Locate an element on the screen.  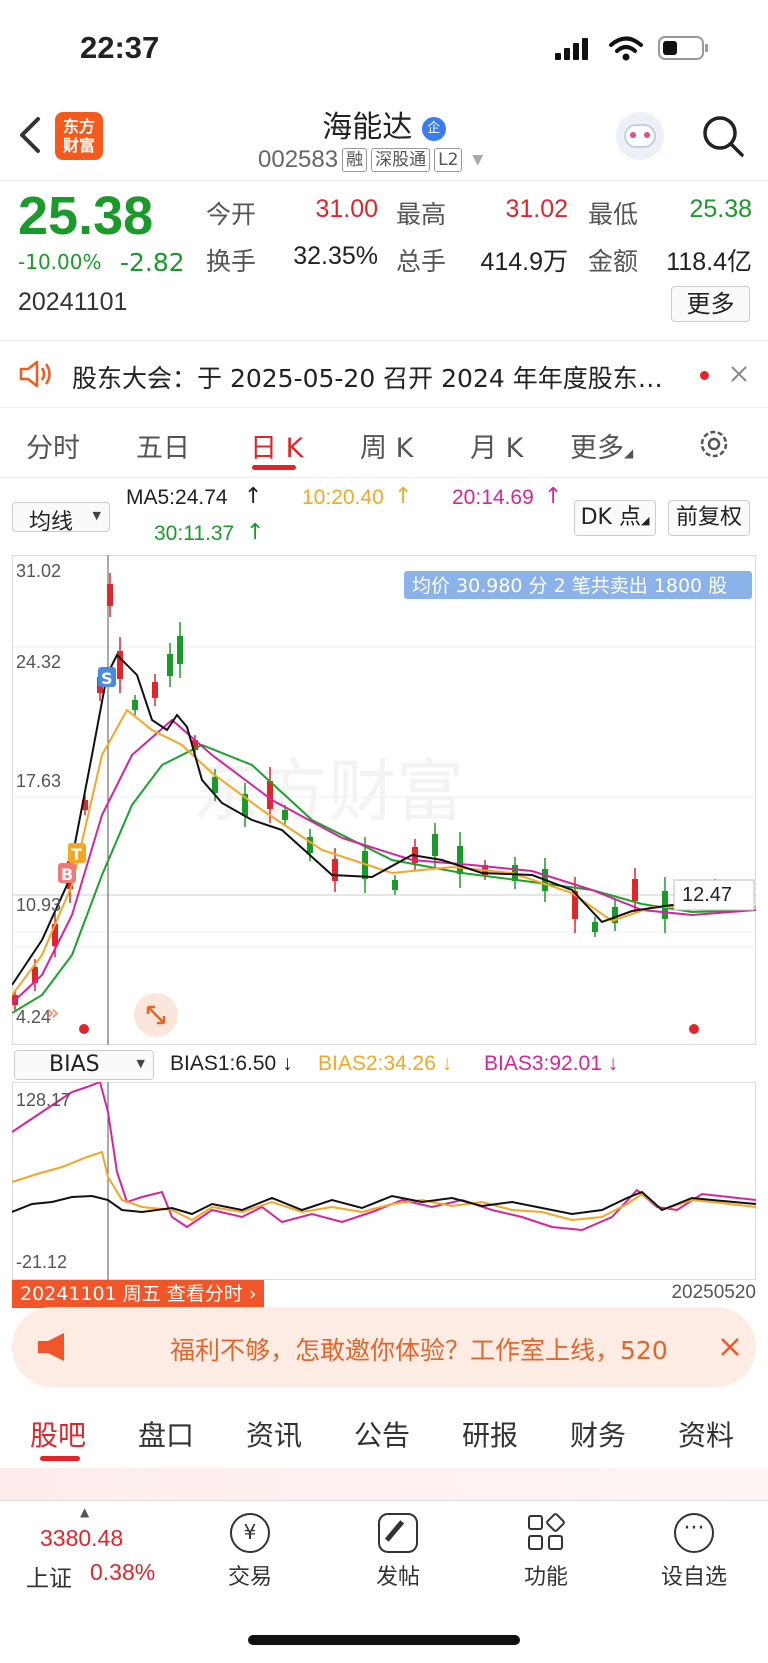
dropdown-arrow-icon: ▼ is located at coordinates (96, 515).